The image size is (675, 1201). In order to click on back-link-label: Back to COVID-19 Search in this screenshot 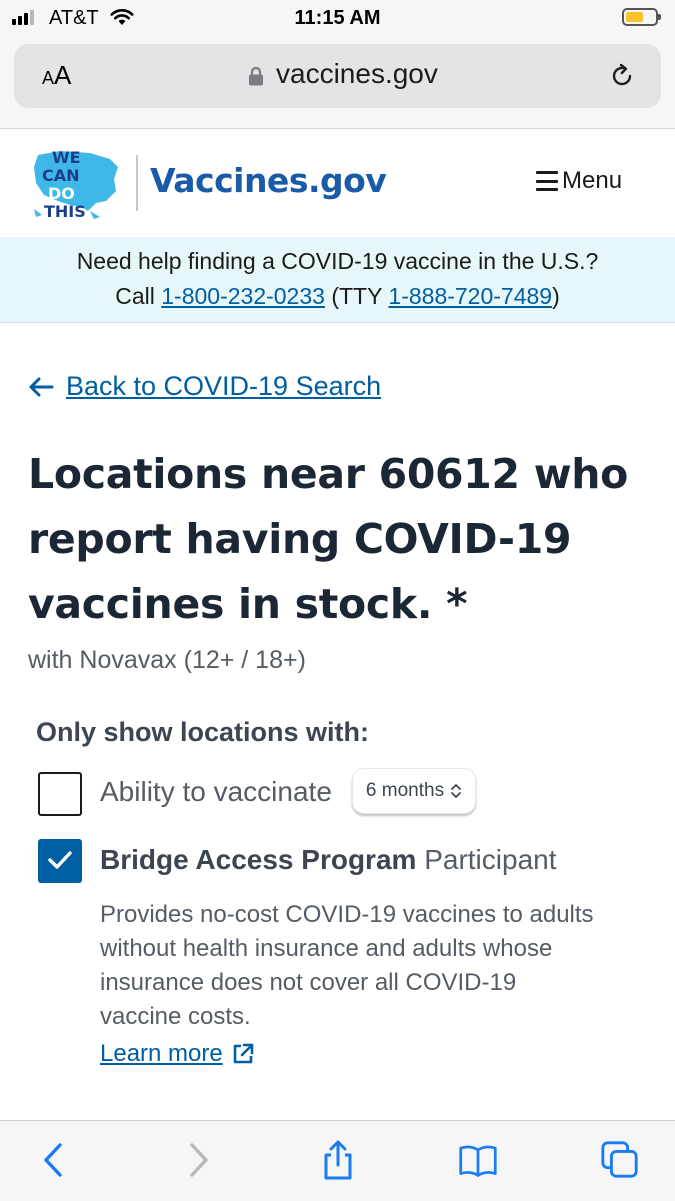, I will do `click(224, 386)`.